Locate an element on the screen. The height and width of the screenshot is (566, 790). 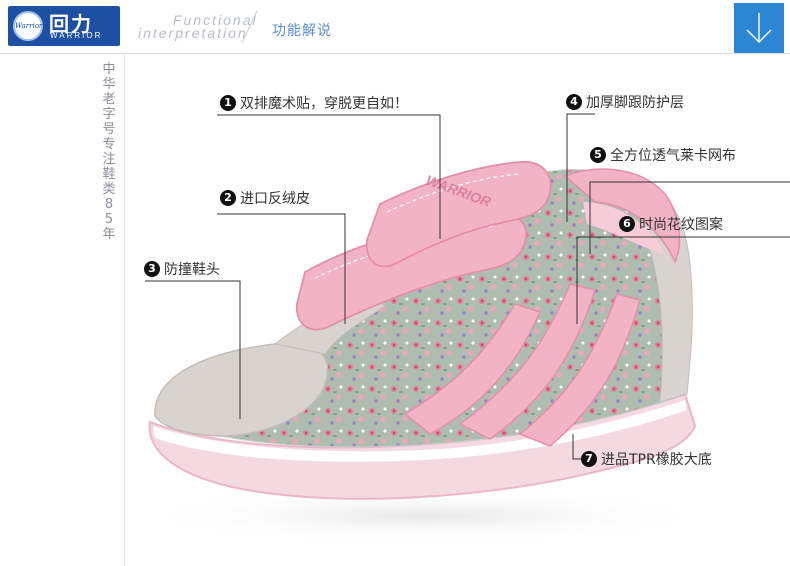
section-title-cn: 功能解说 is located at coordinates (302, 31).